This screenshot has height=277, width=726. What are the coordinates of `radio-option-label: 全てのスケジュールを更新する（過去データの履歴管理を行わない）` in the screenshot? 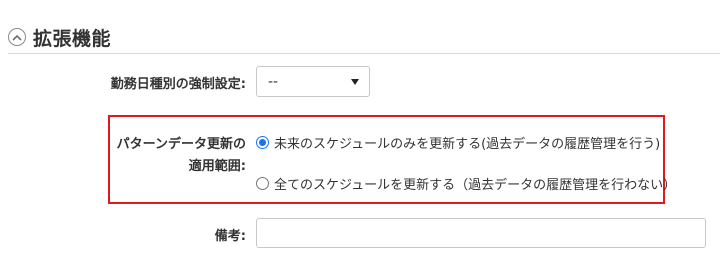 It's located at (475, 185).